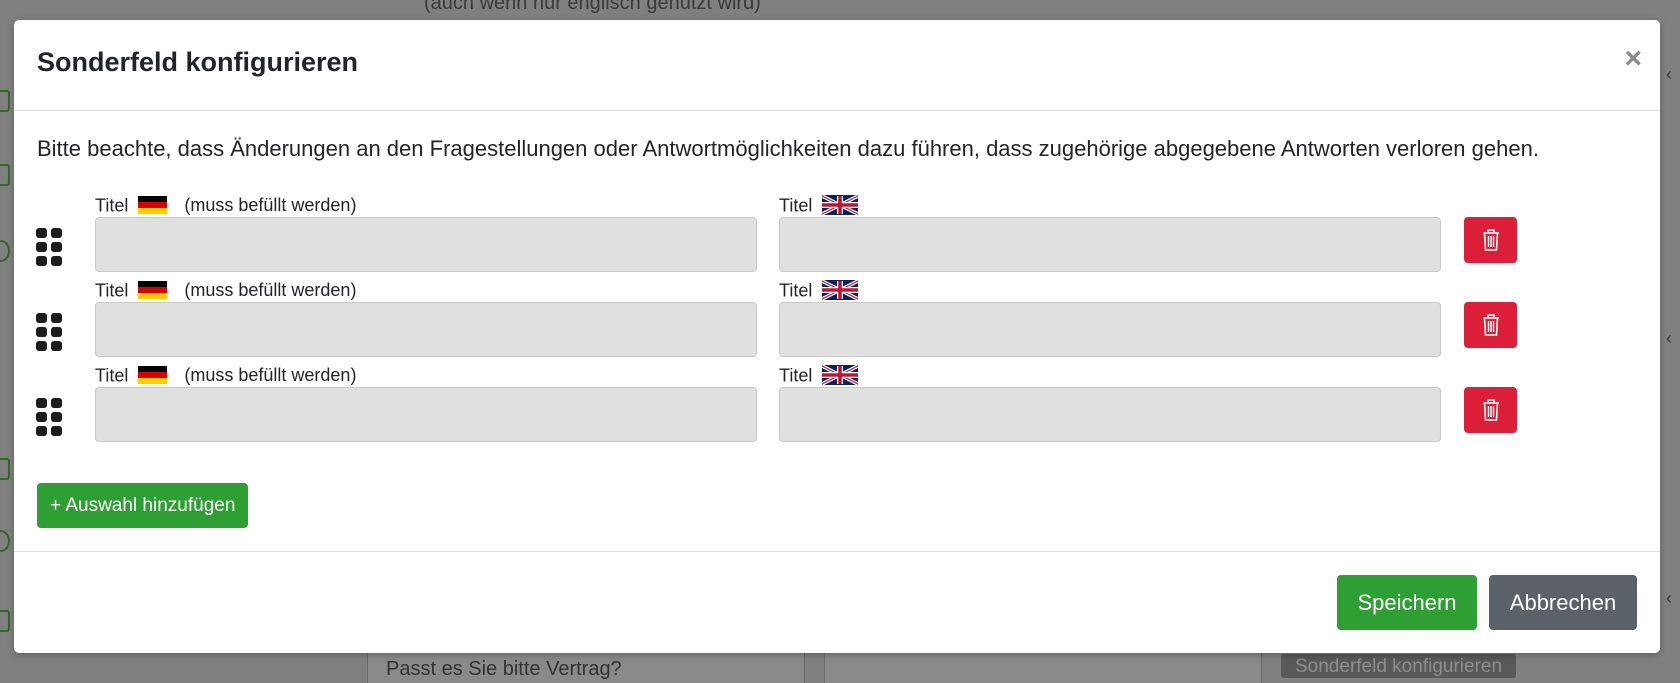 The height and width of the screenshot is (683, 1680). I want to click on close-icon: ×, so click(1633, 59).